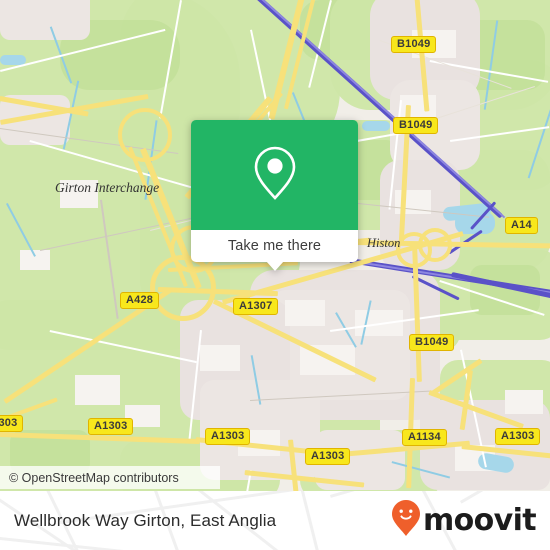  I want to click on moovit-wordmark: moovit, so click(479, 520).